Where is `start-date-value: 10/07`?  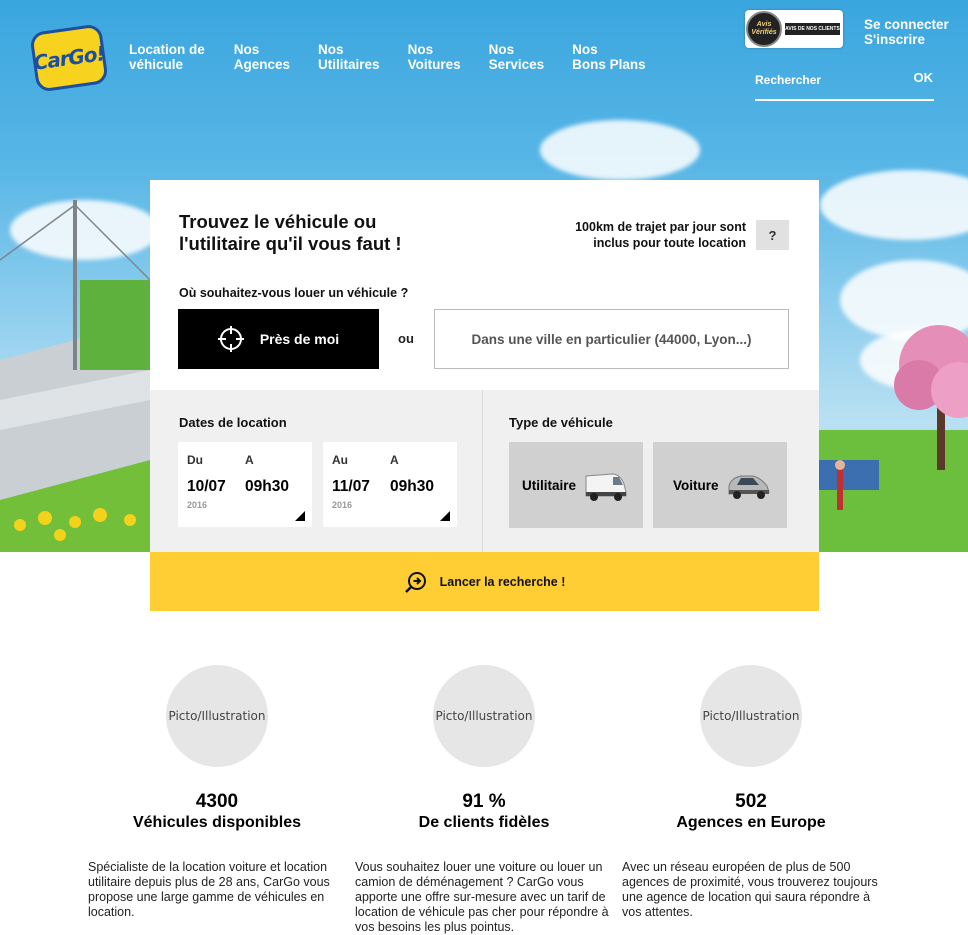
start-date-value: 10/07 is located at coordinates (206, 486).